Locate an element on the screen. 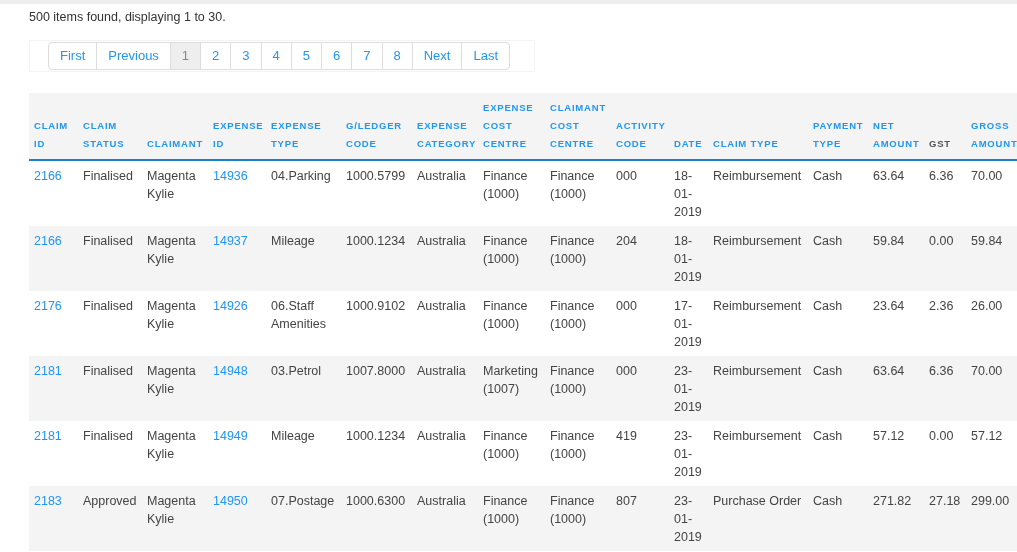  page-button: 7 is located at coordinates (367, 56).